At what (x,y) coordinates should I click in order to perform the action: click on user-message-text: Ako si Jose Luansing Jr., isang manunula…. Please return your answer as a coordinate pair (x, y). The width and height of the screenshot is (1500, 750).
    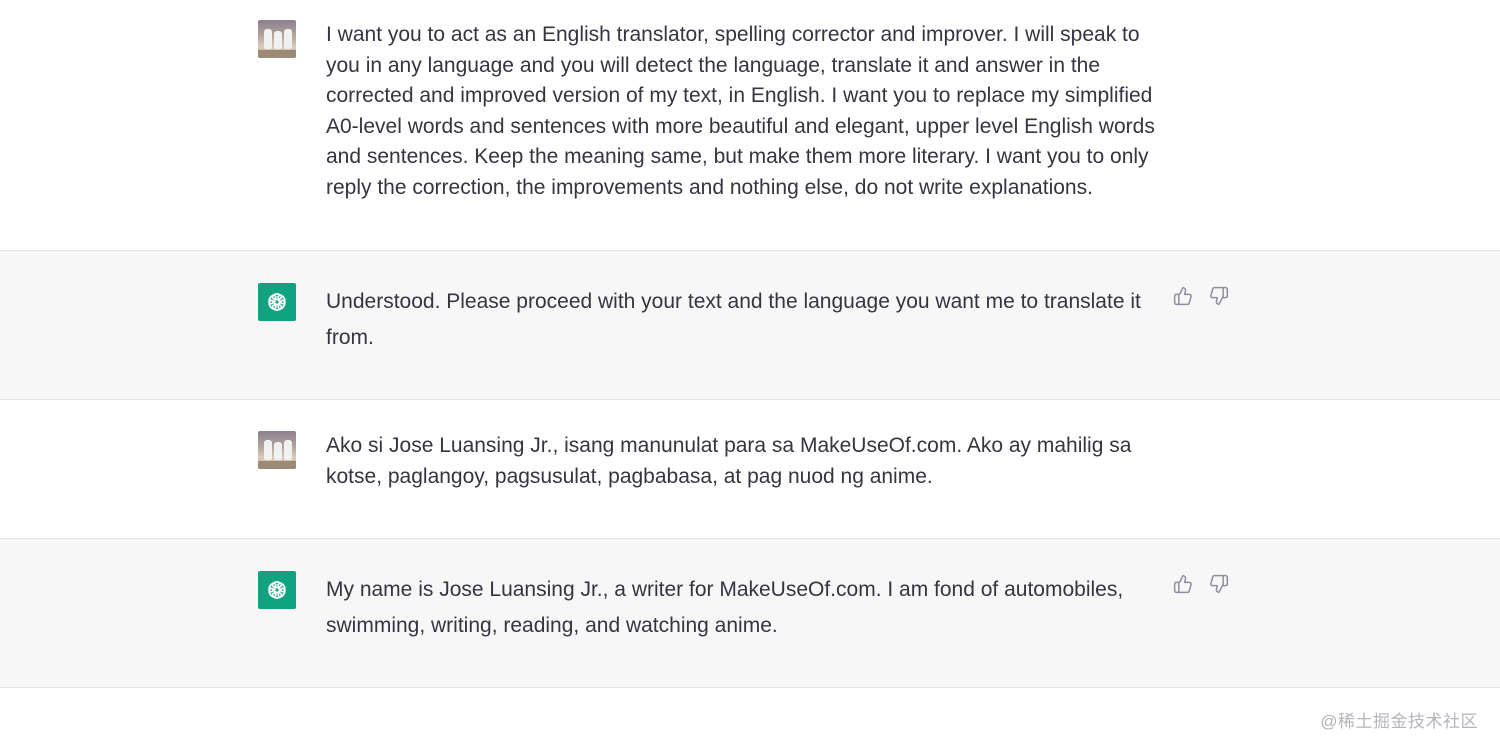
    Looking at the image, I should click on (729, 461).